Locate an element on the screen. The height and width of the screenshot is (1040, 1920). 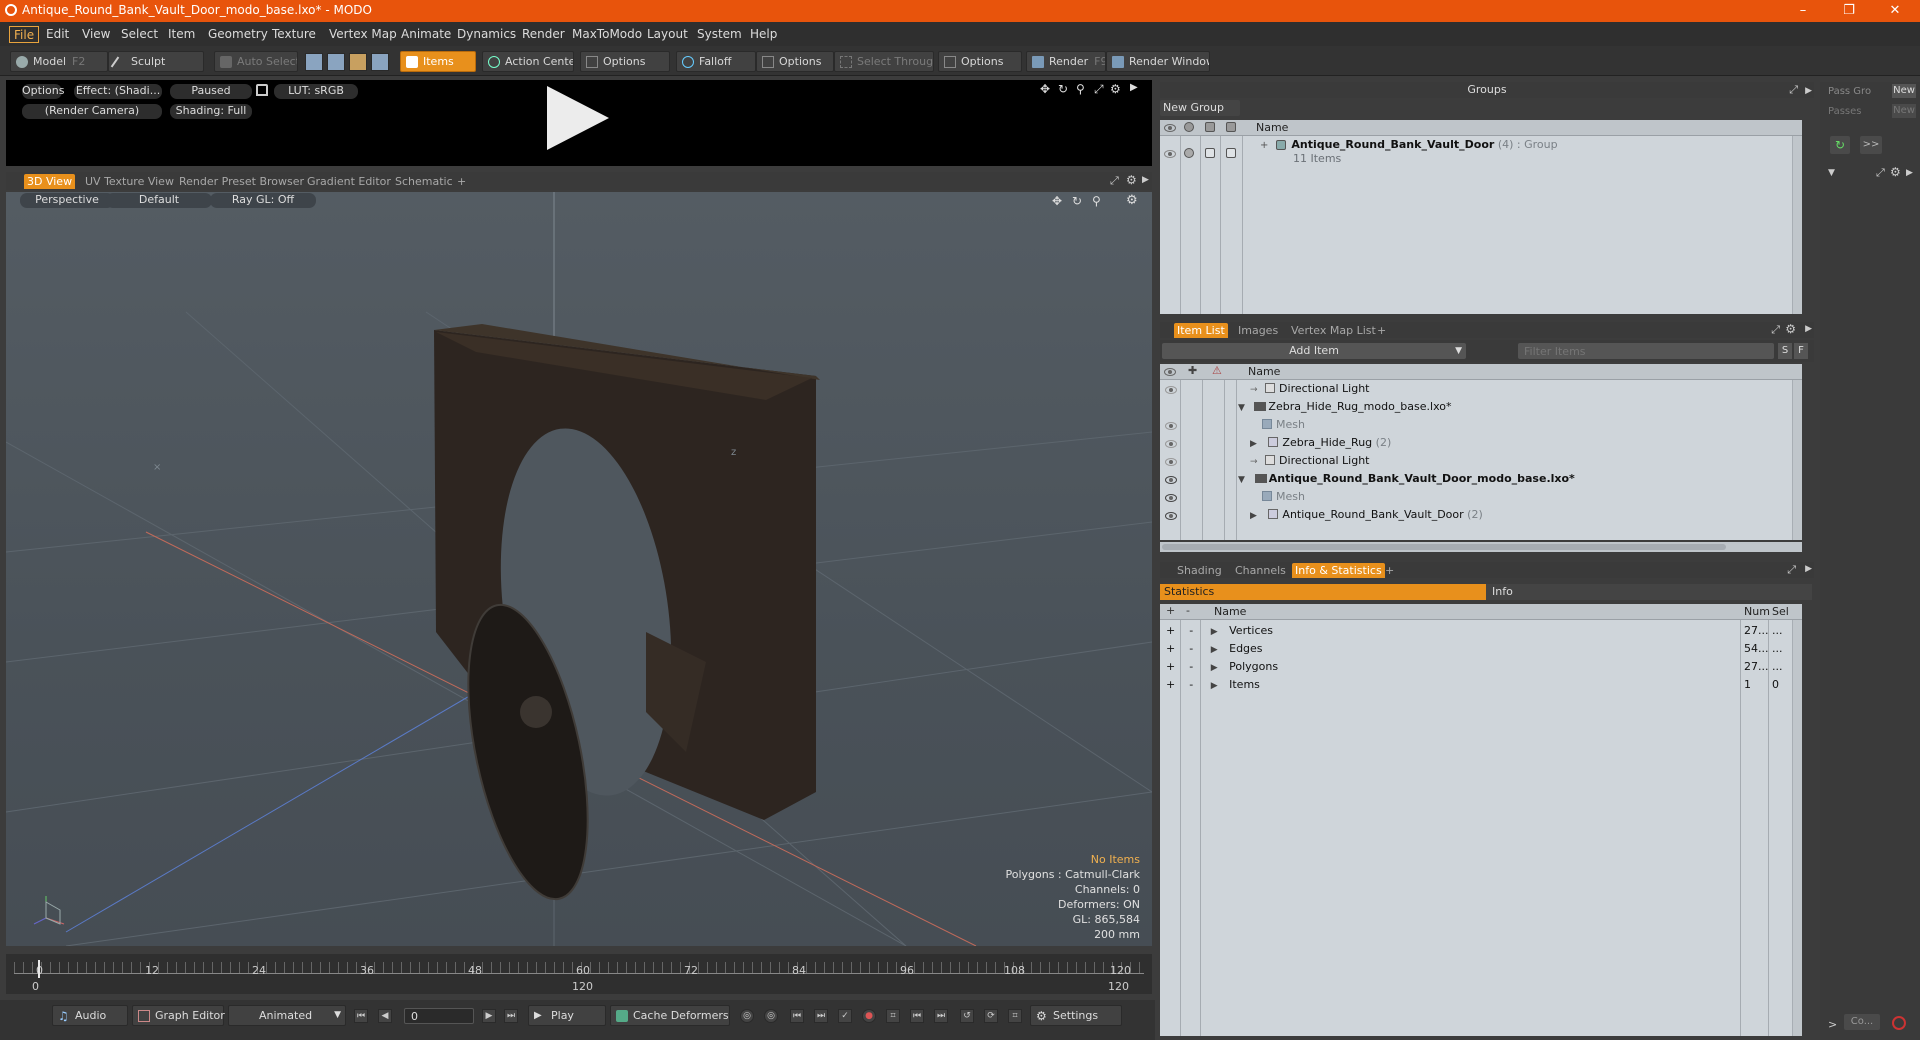
new-pass-group-button: New is located at coordinates (1904, 91).